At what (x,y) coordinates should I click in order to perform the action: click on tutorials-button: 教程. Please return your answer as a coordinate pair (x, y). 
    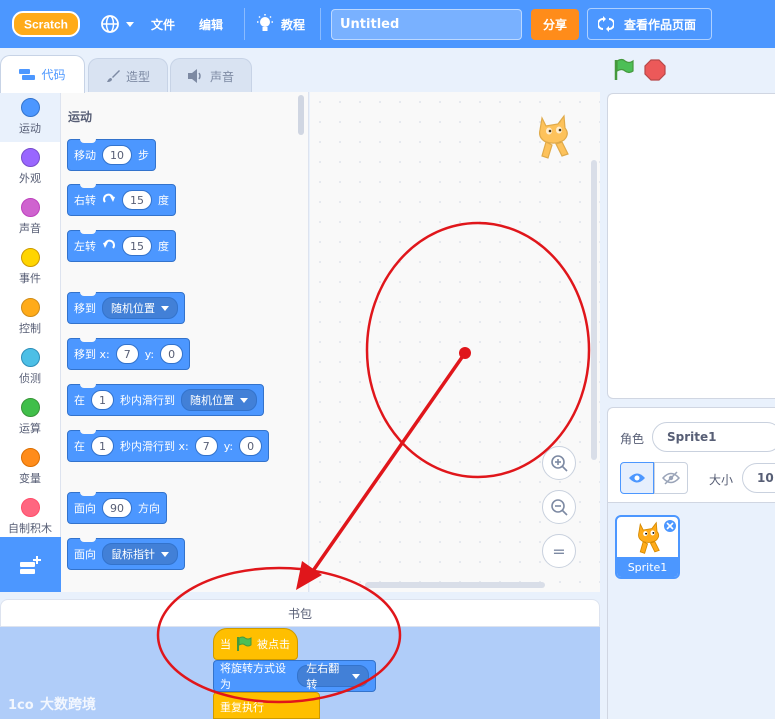
    Looking at the image, I should click on (280, 24).